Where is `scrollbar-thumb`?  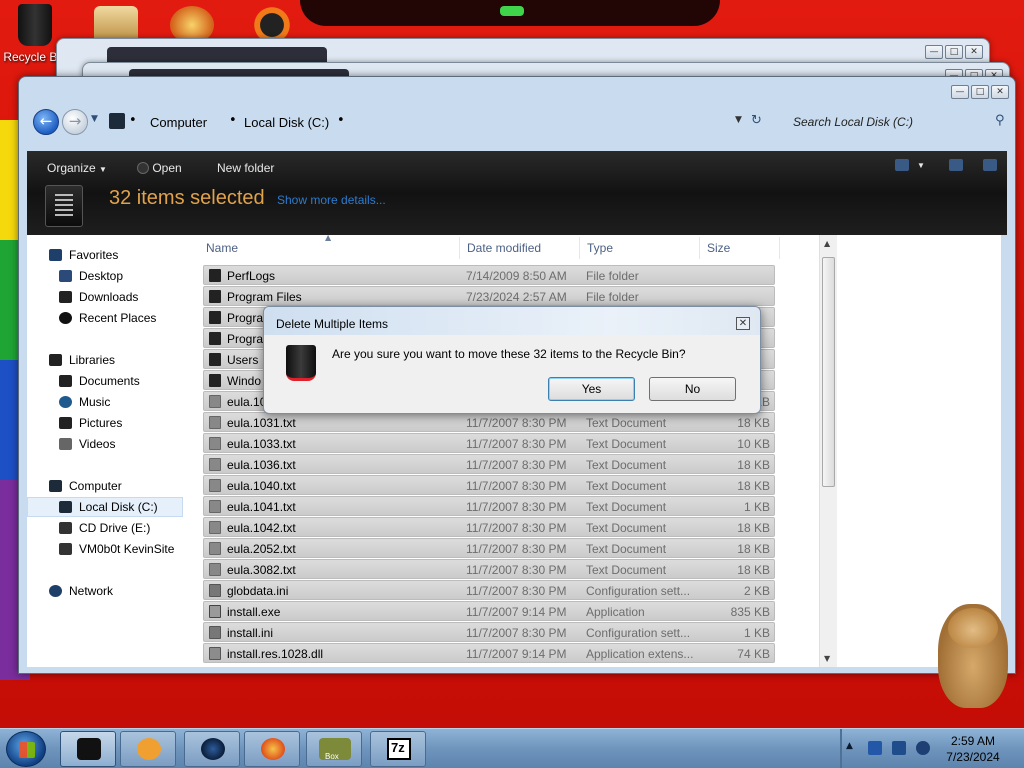
scrollbar-thumb is located at coordinates (828, 372).